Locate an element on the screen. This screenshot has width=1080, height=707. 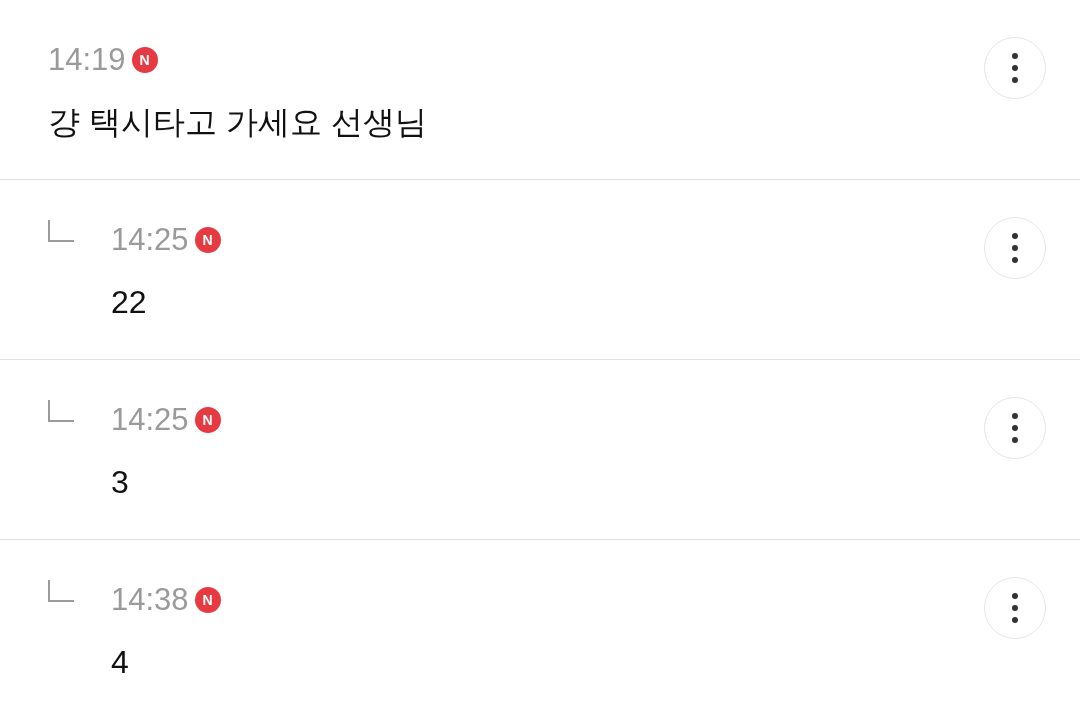
comment-text: 4 is located at coordinates (120, 662).